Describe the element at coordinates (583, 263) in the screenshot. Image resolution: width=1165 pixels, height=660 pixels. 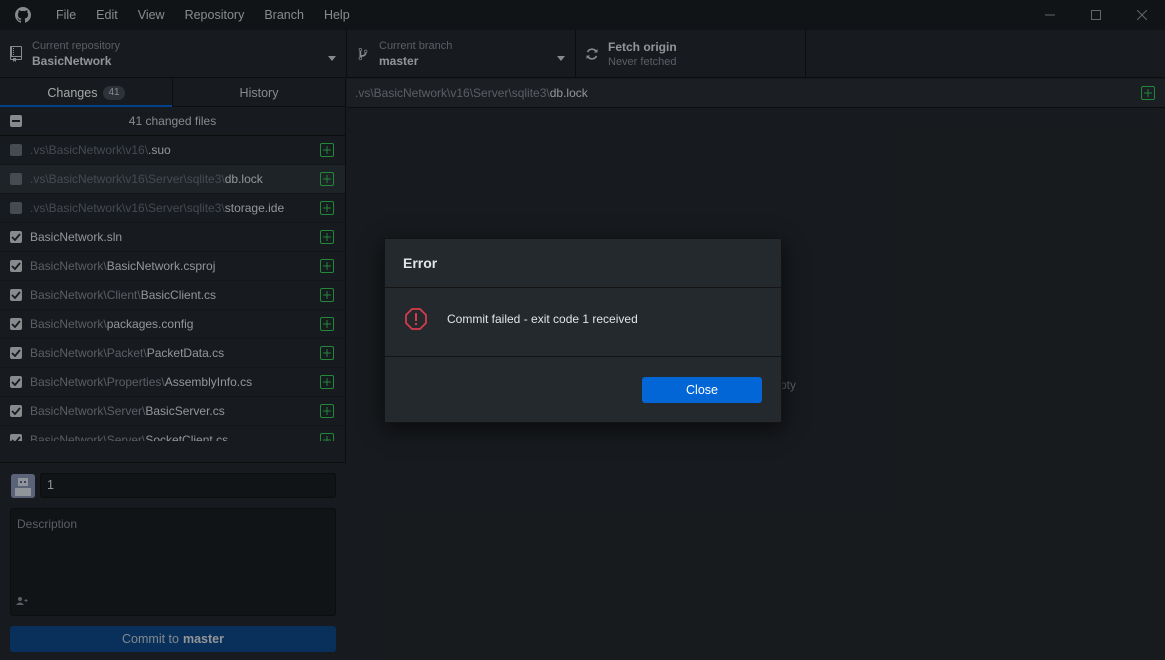
I see `dialog-title: Error` at that location.